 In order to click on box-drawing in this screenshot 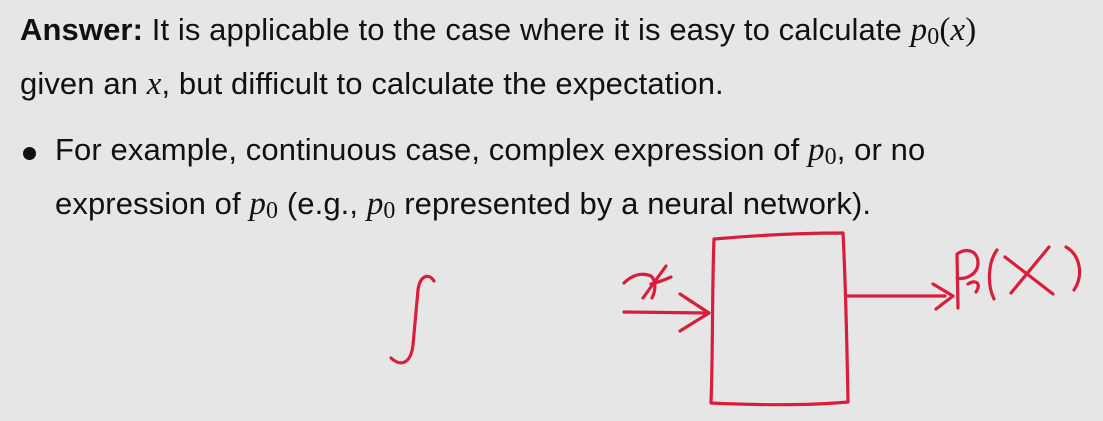, I will do `click(779, 319)`.